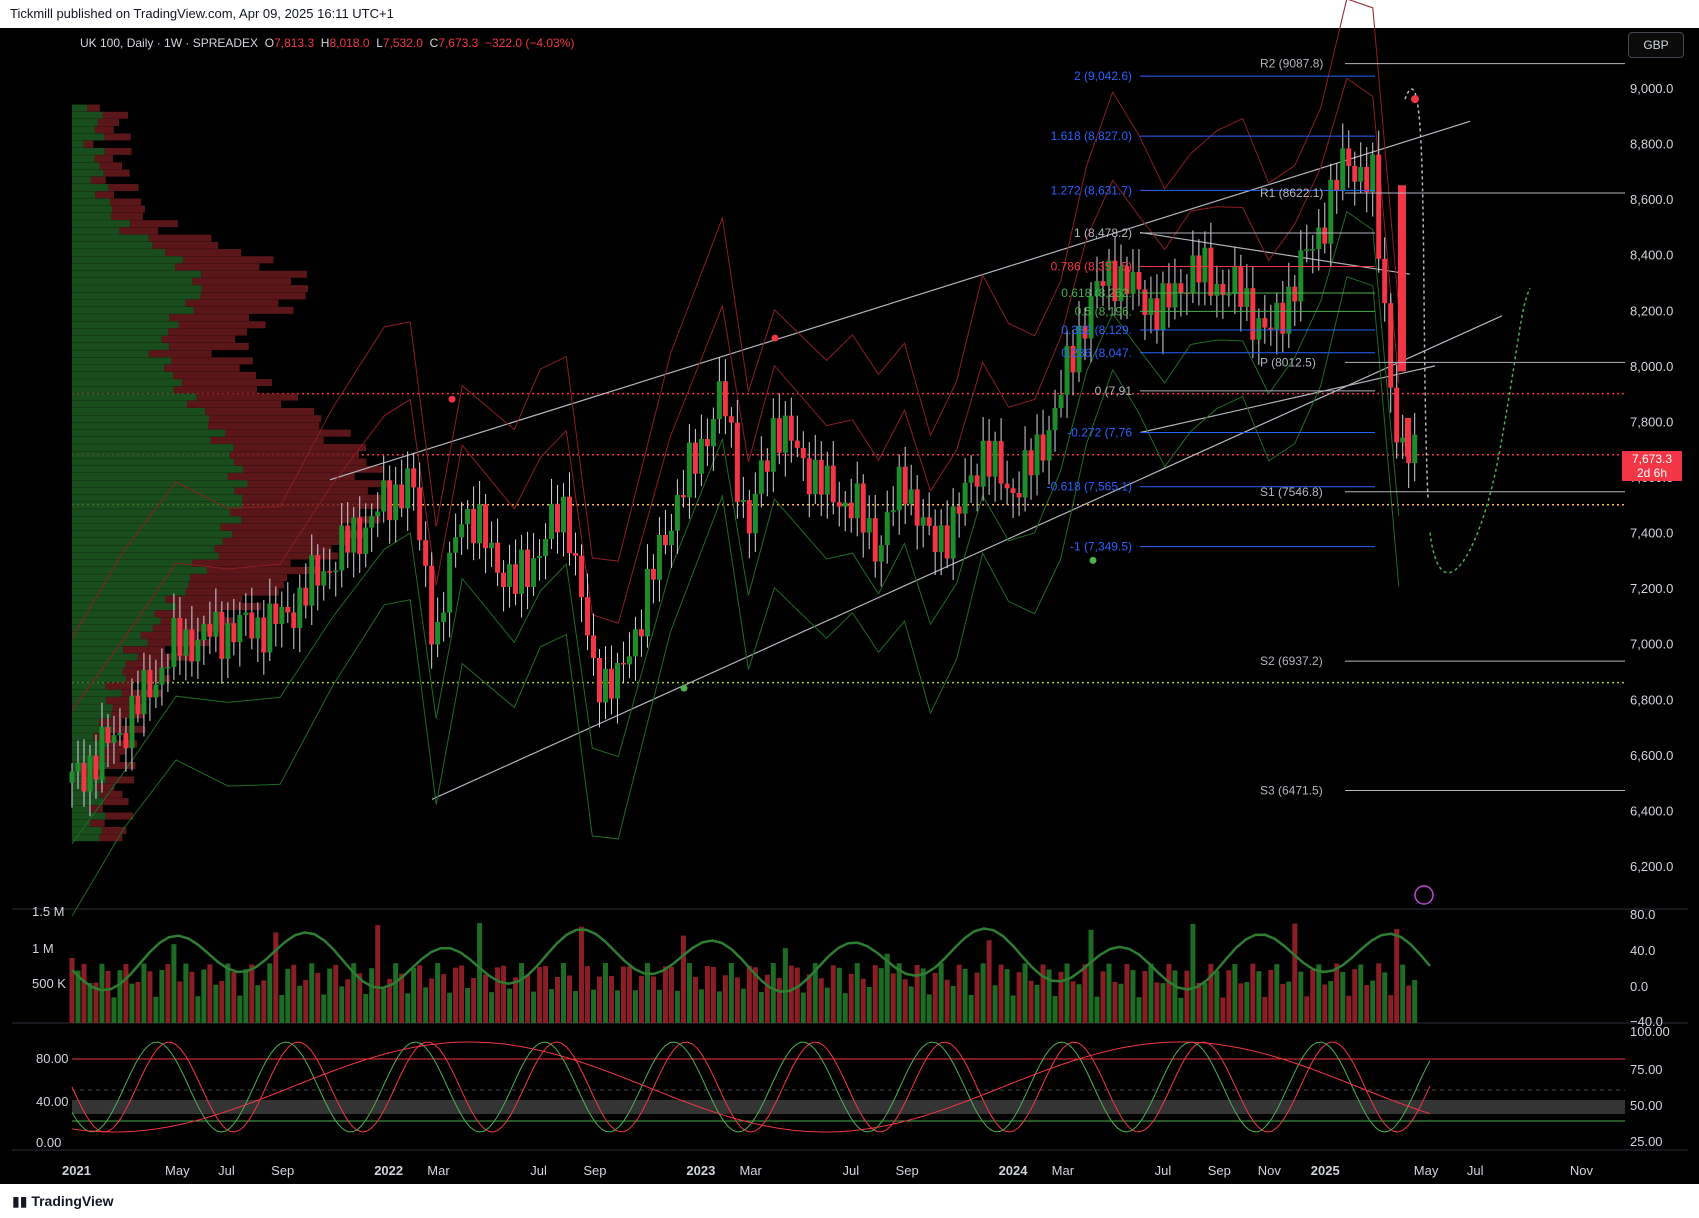  Describe the element at coordinates (1103, 76) in the screenshot. I see `fib-level-label: 2 (9,042.6)` at that location.